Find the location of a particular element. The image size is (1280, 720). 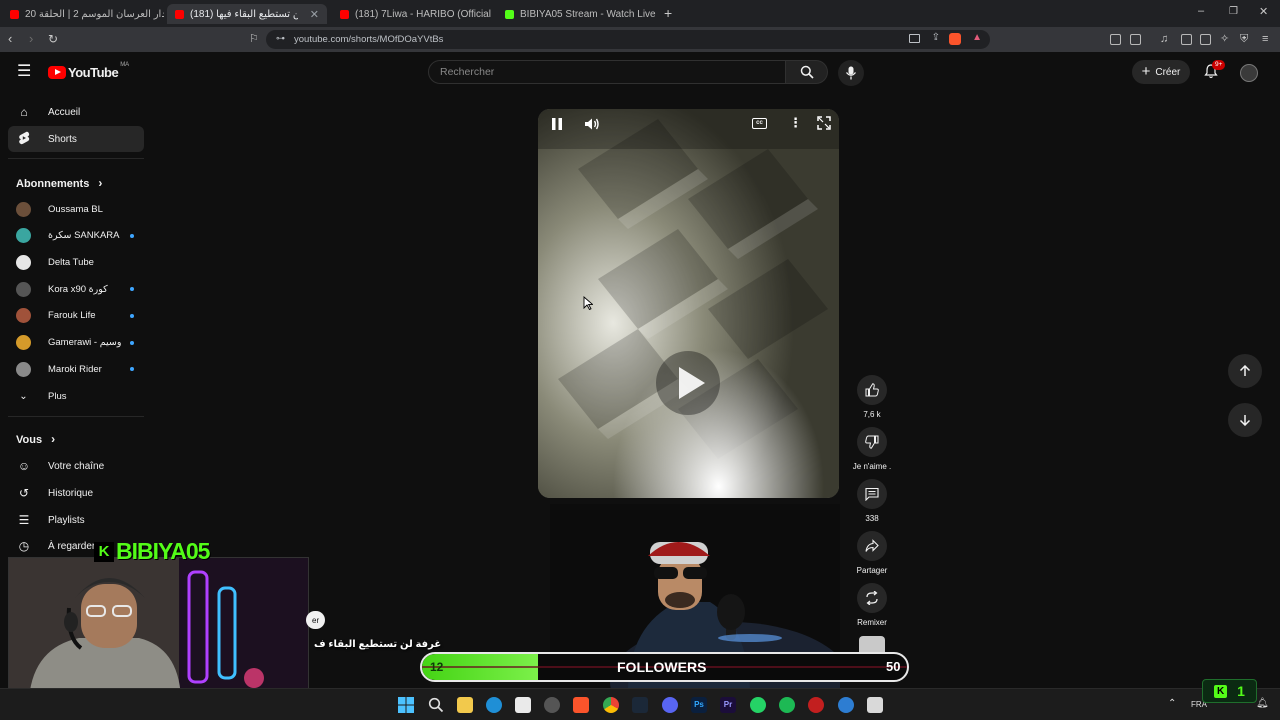

subscription-label: Oussama BL is located at coordinates (75, 209).